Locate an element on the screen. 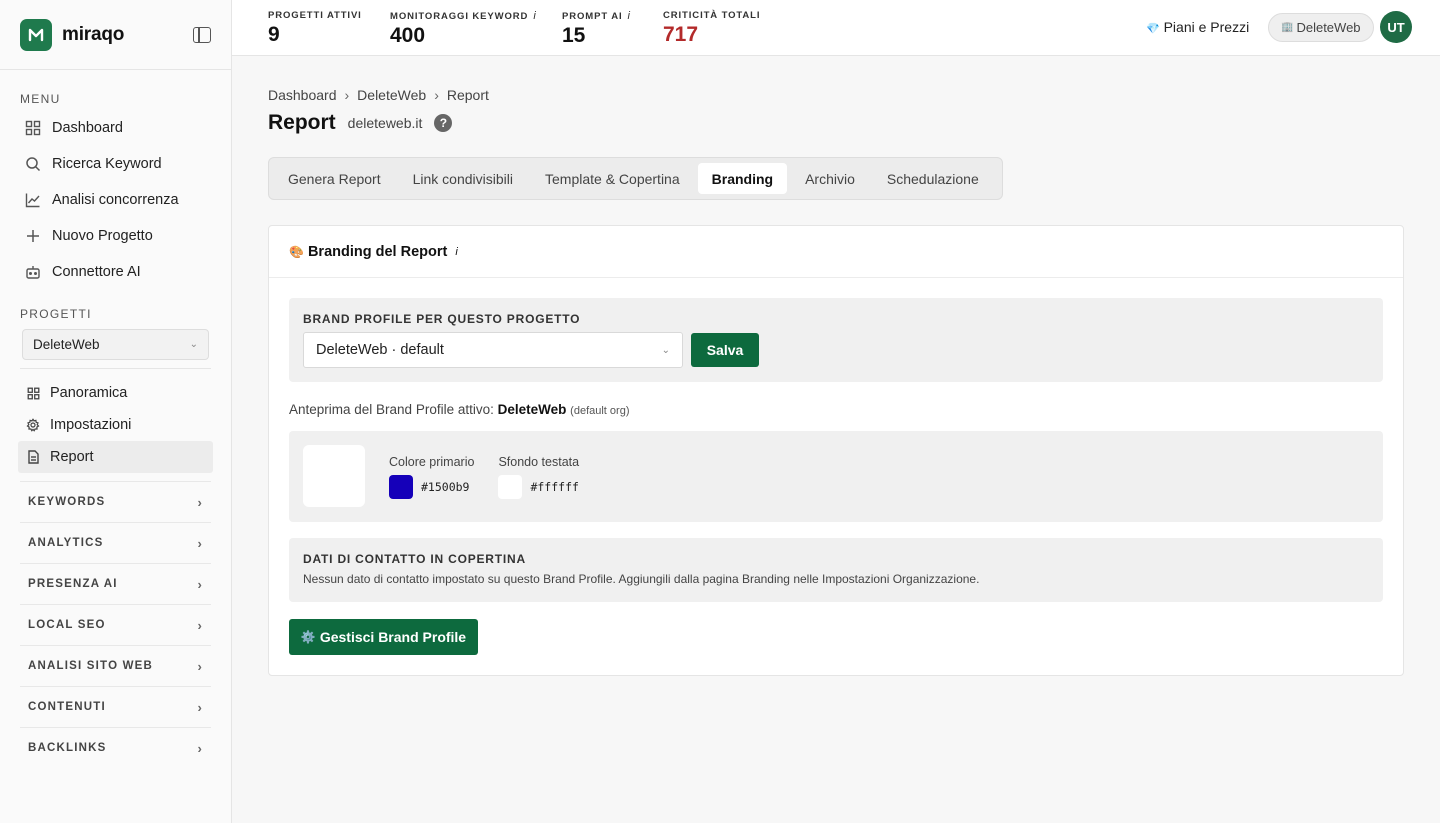  org-switcher: 🏢 DeleteWeb is located at coordinates (1321, 27).